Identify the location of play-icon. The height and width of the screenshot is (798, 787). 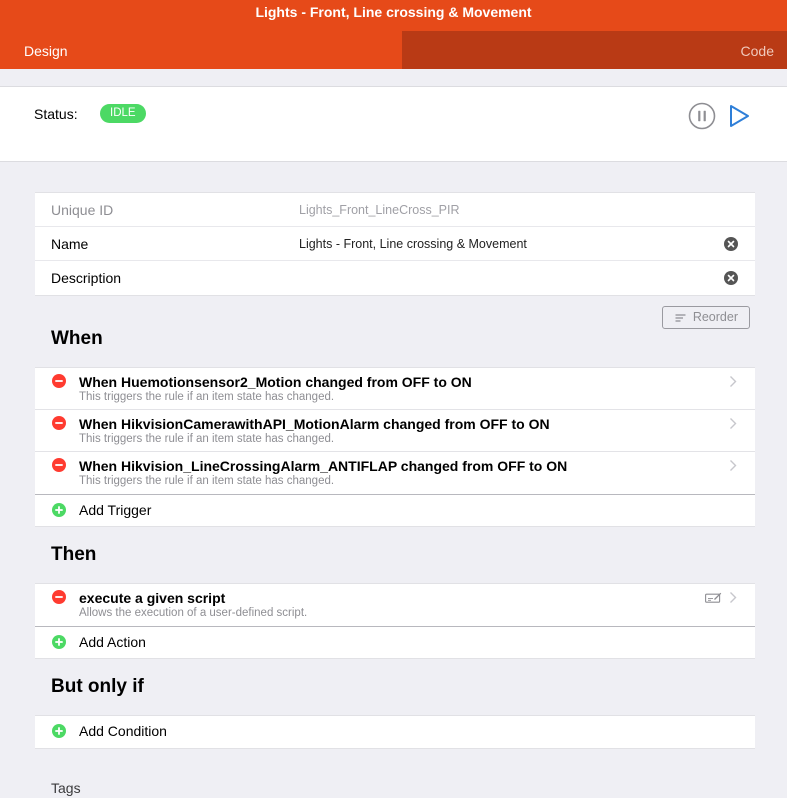
(739, 116).